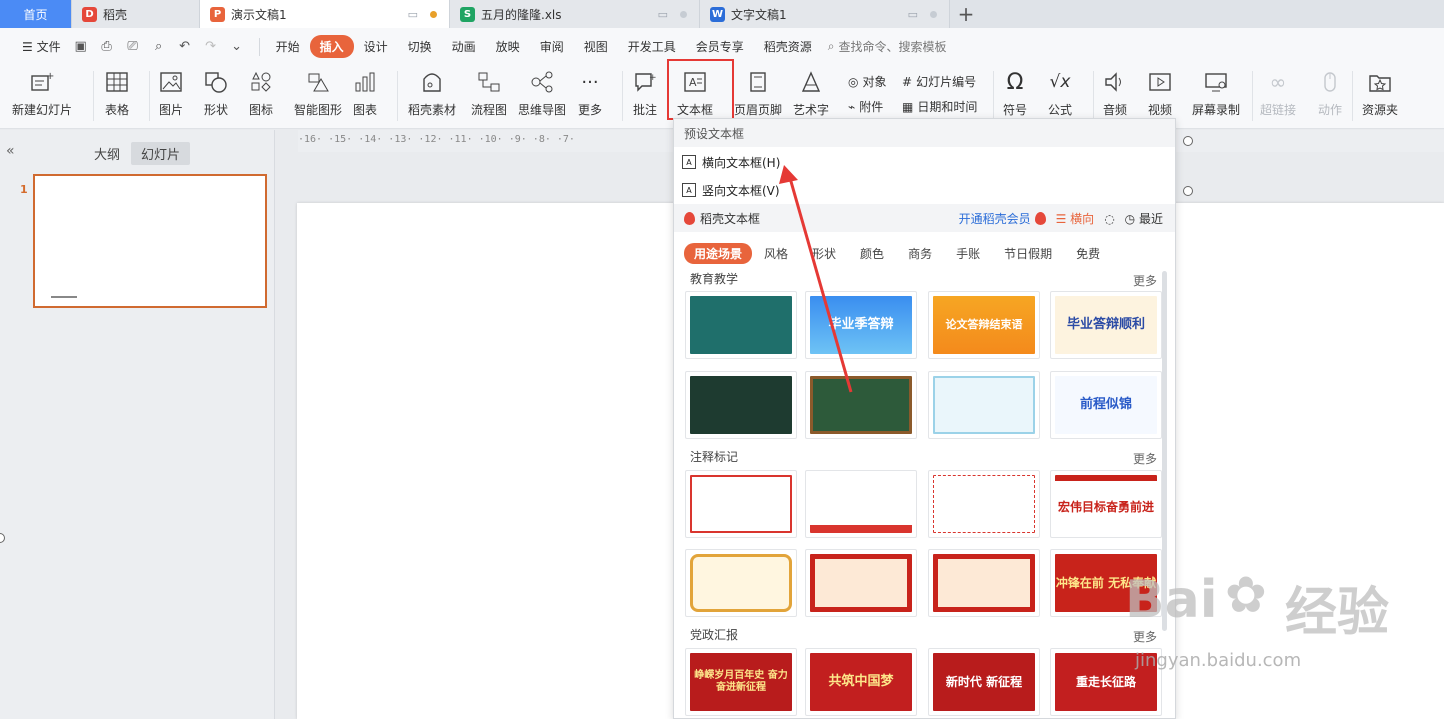 The width and height of the screenshot is (1444, 719). I want to click on mindmap-button: 思维导图, so click(542, 93).